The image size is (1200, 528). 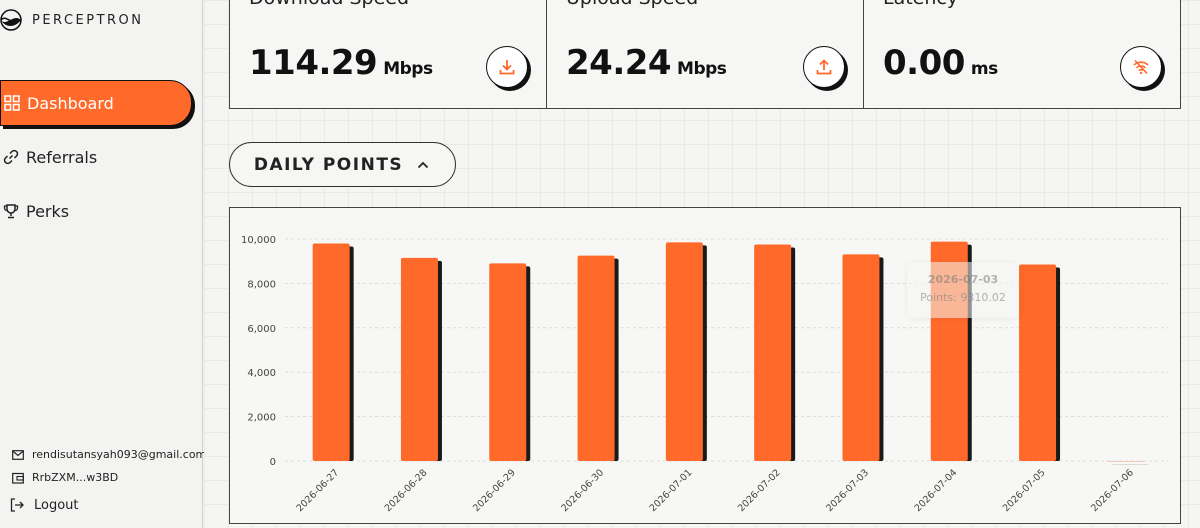 What do you see at coordinates (261, 418) in the screenshot?
I see `y-tick-label: 2,000` at bounding box center [261, 418].